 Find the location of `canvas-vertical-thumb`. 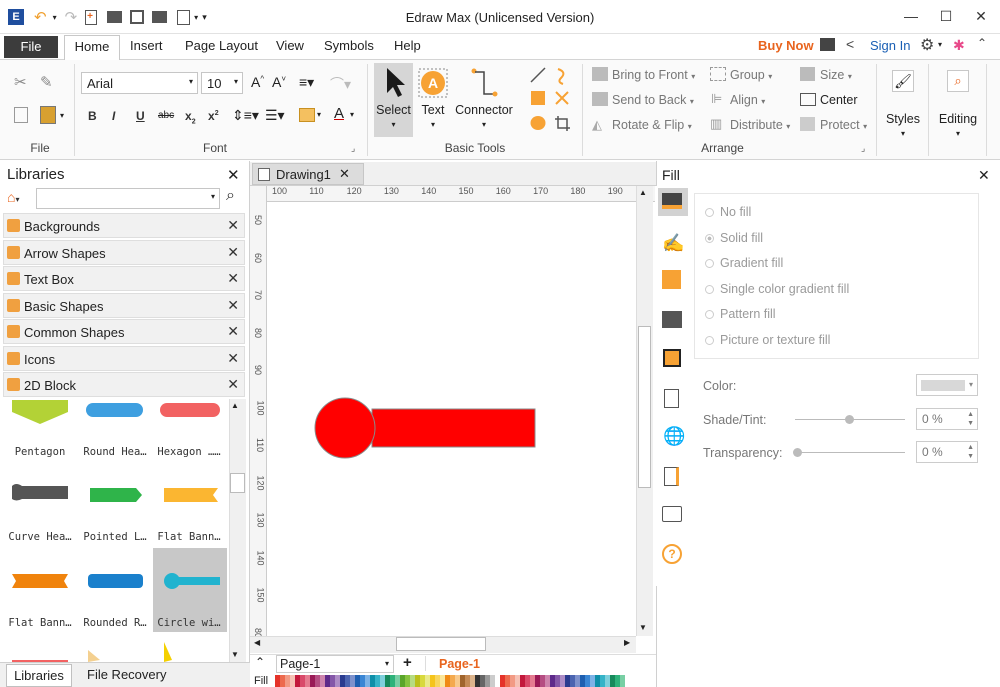

canvas-vertical-thumb is located at coordinates (644, 407).